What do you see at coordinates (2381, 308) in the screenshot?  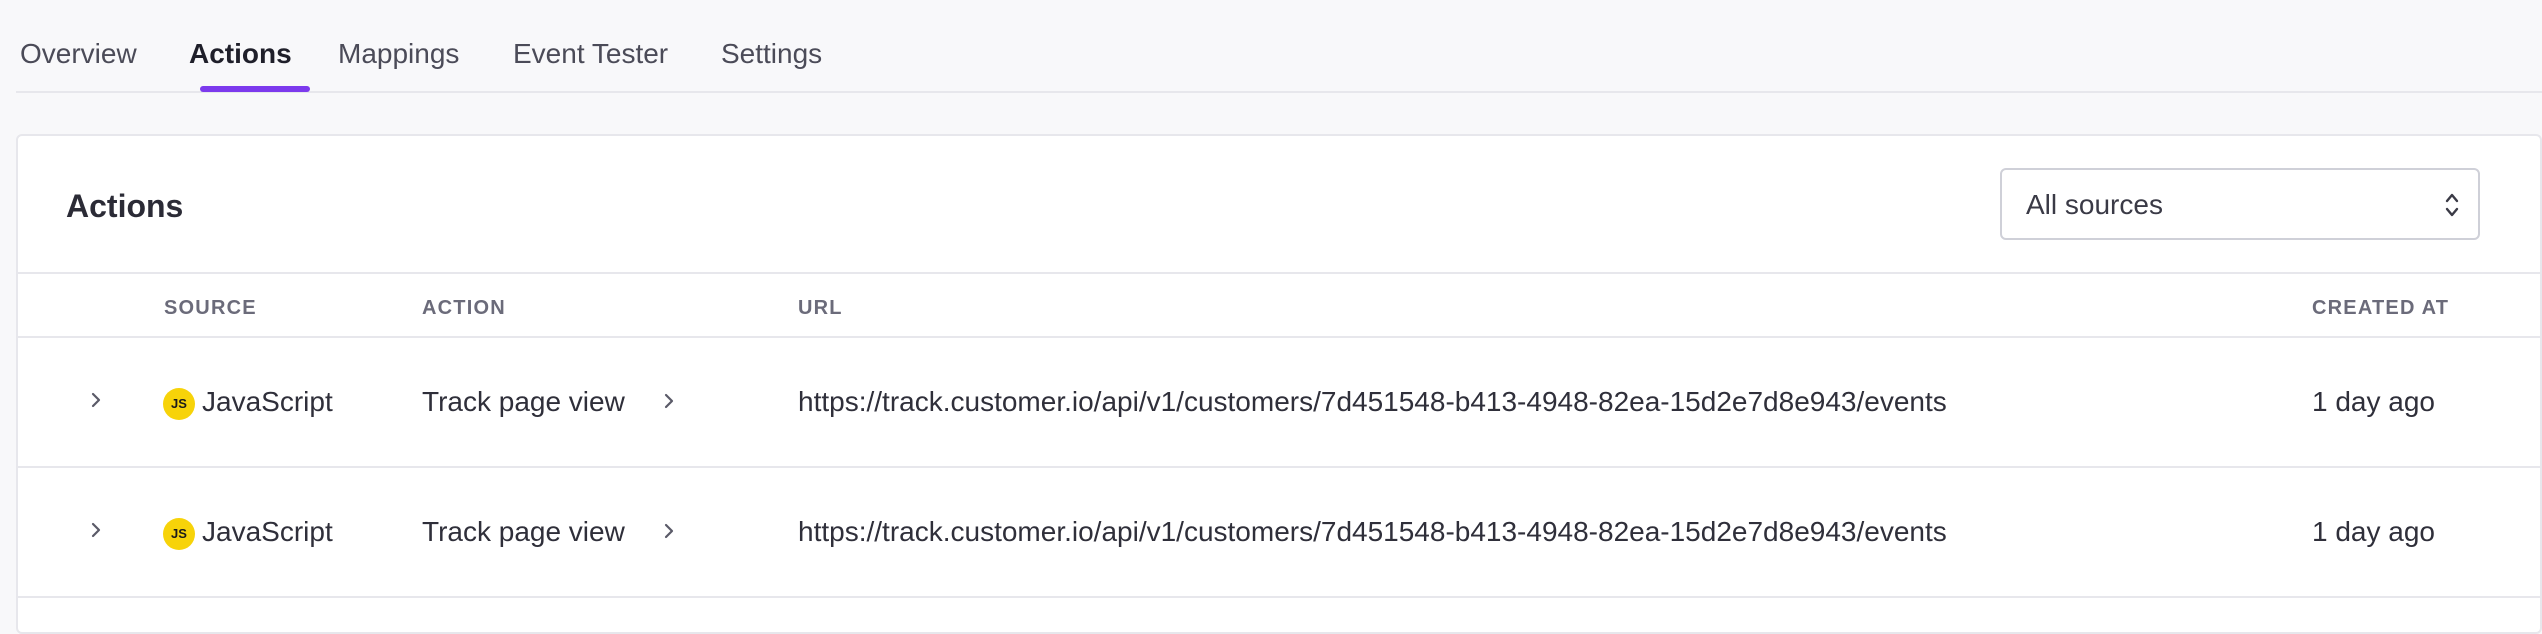 I see `column-header-created-at: CREATED AT` at bounding box center [2381, 308].